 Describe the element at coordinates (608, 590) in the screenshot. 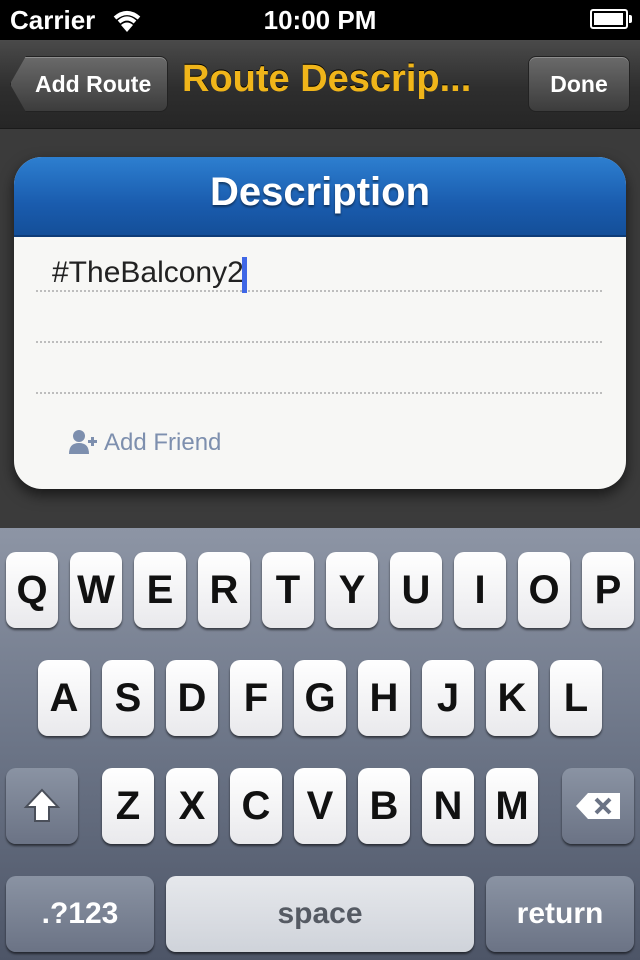

I see `key-p: P` at that location.